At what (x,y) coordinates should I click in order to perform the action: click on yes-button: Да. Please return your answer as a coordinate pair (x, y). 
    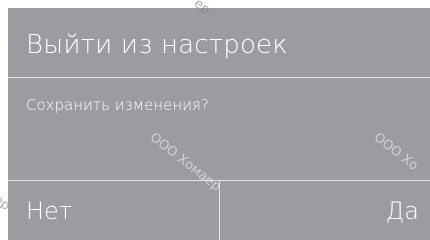
    Looking at the image, I should click on (325, 210).